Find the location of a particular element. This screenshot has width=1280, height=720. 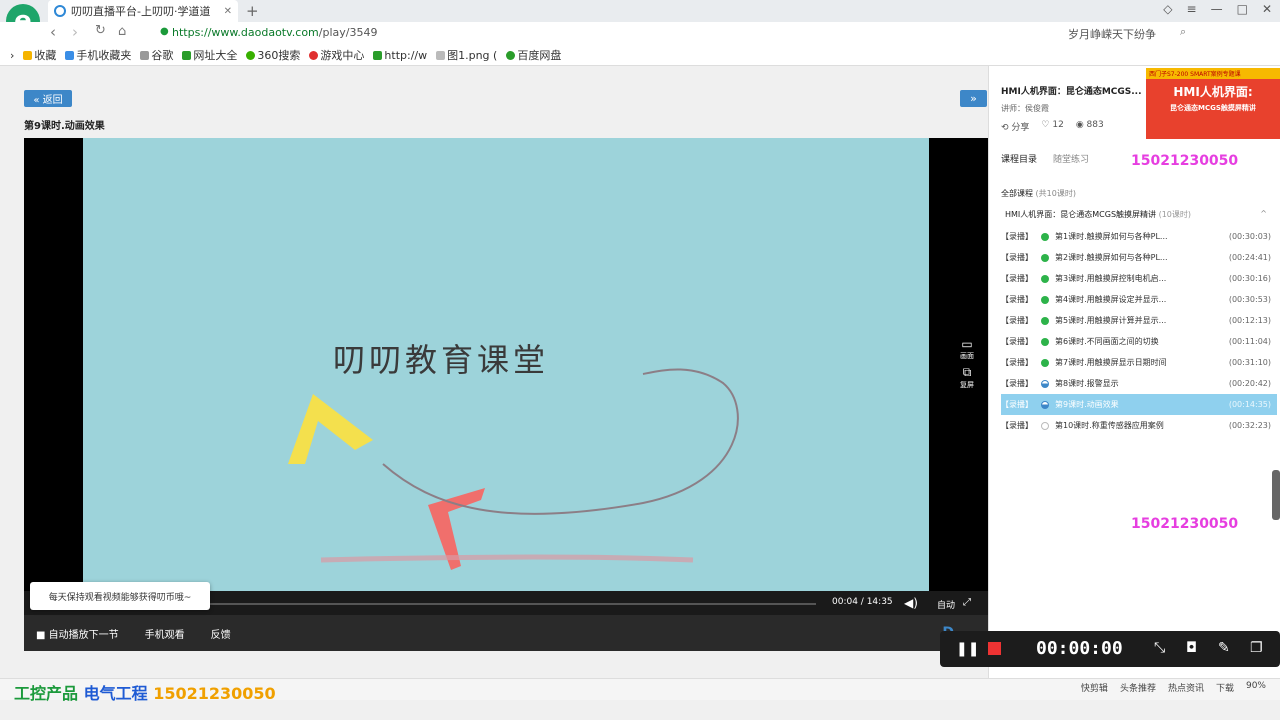

pen-icon: ✎ is located at coordinates (1224, 648).